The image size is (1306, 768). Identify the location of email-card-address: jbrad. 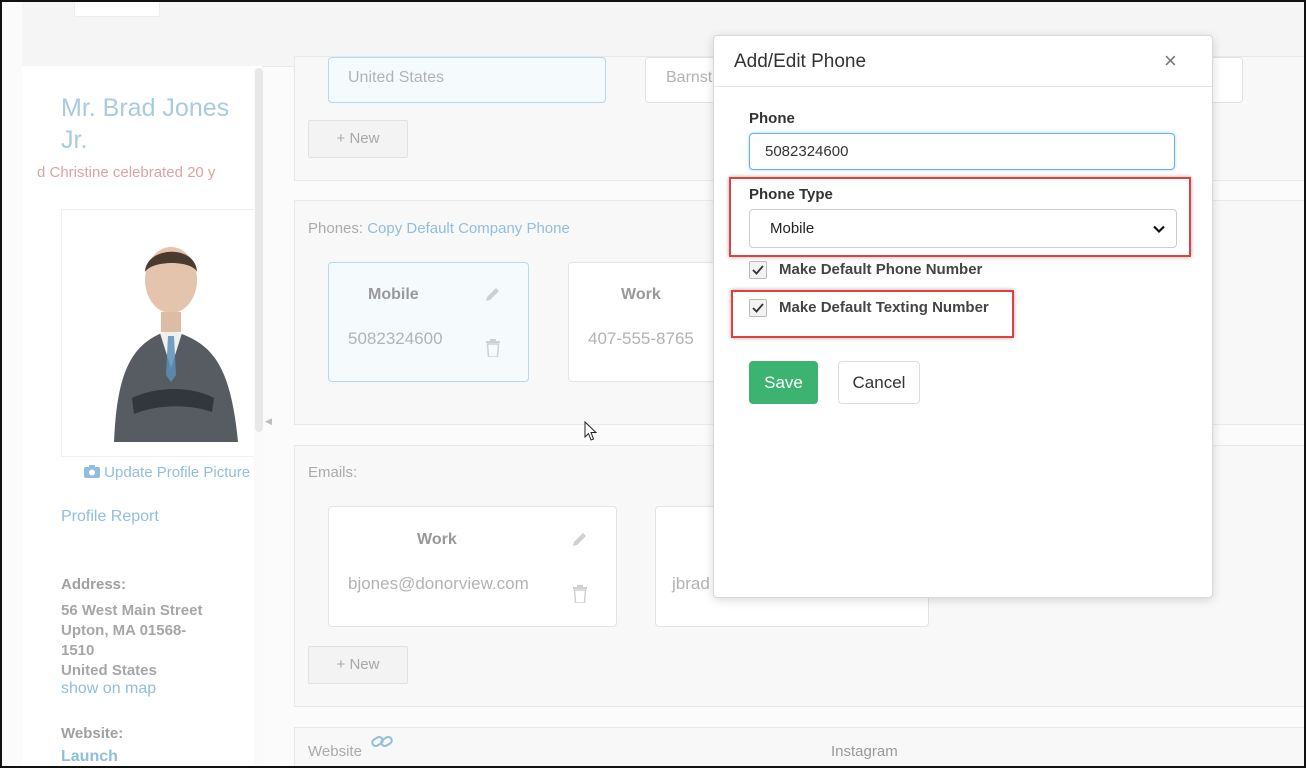
(691, 583).